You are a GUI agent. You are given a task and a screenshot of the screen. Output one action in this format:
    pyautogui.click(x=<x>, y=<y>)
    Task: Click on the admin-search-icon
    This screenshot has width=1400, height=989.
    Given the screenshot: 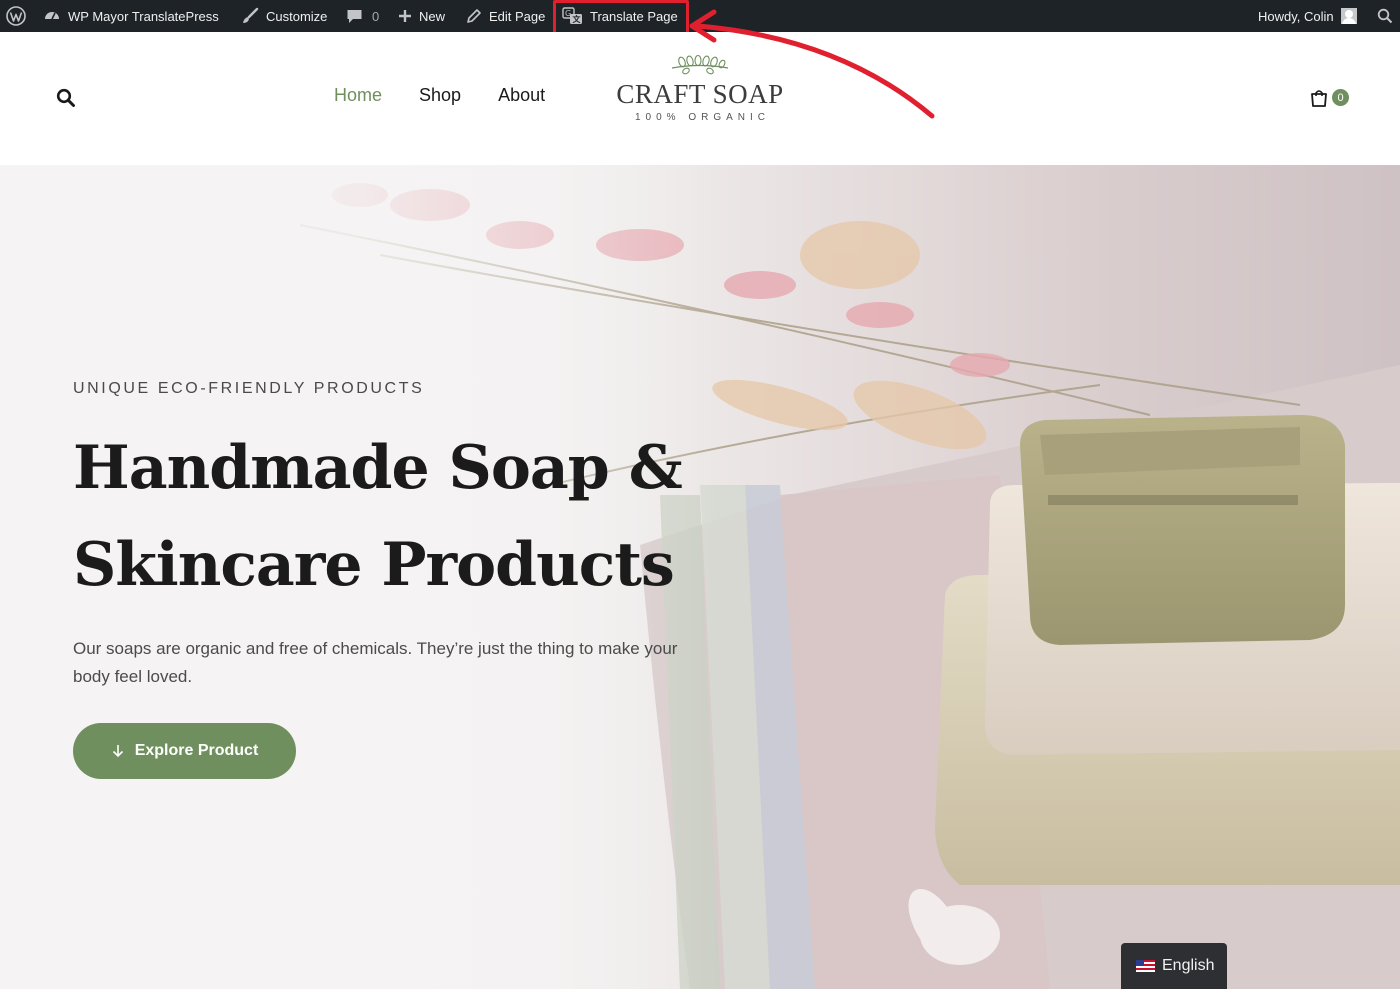 What is the action you would take?
    pyautogui.click(x=1385, y=16)
    